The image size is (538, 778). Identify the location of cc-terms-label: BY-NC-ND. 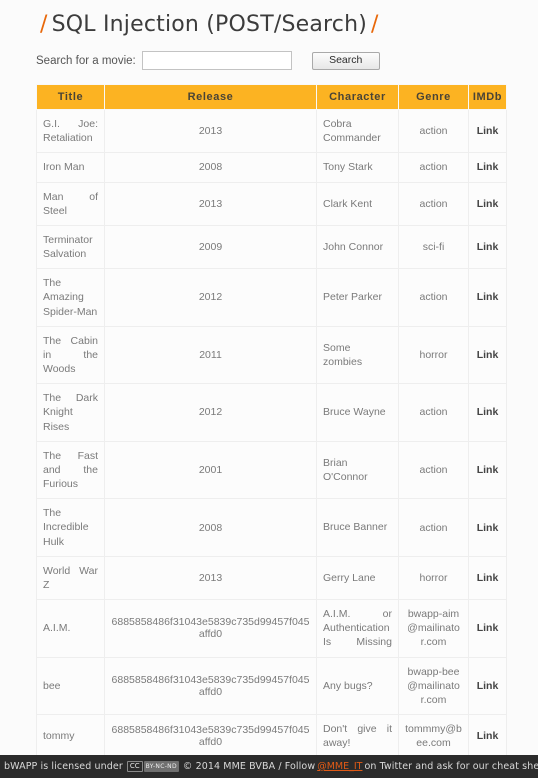
(161, 766).